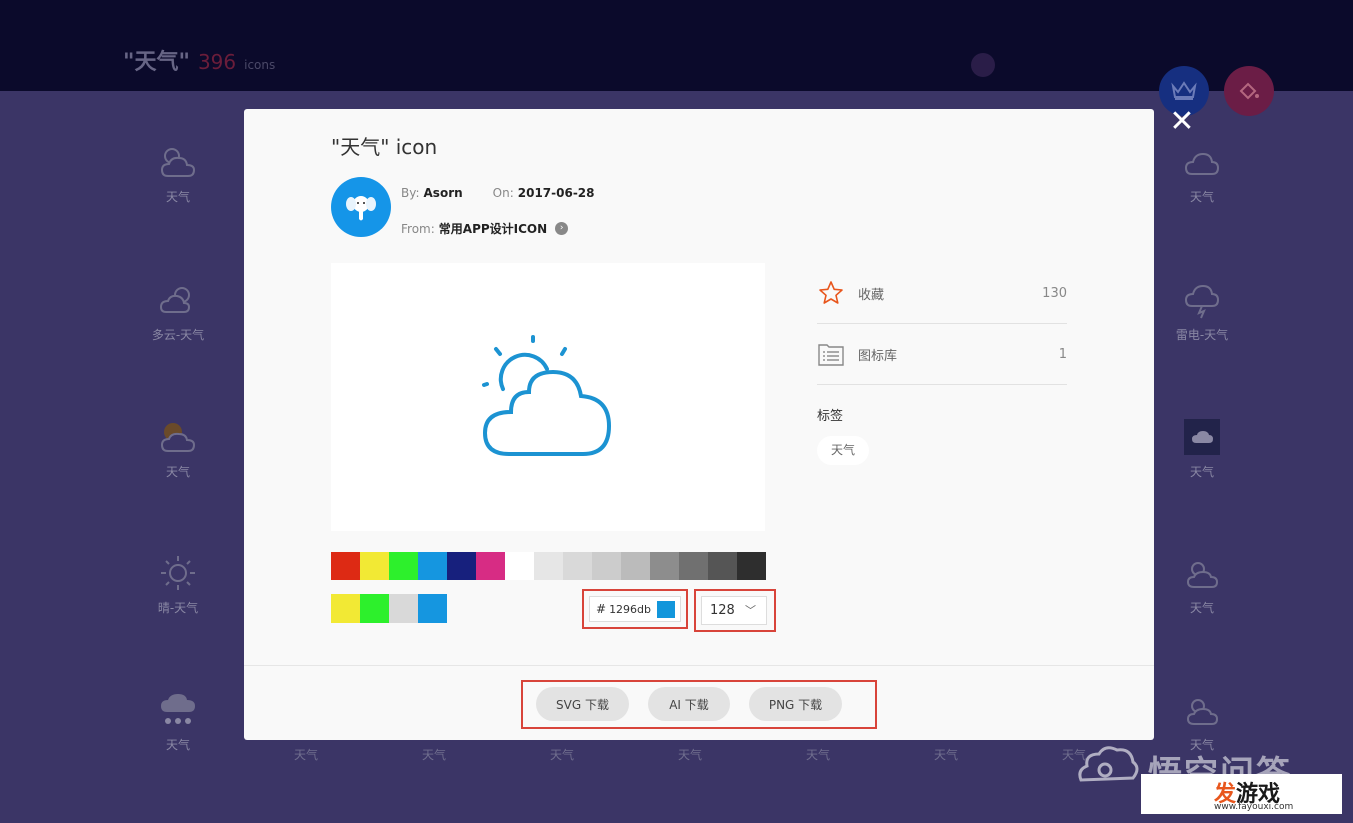  What do you see at coordinates (1202, 437) in the screenshot?
I see `square-cloud-icon` at bounding box center [1202, 437].